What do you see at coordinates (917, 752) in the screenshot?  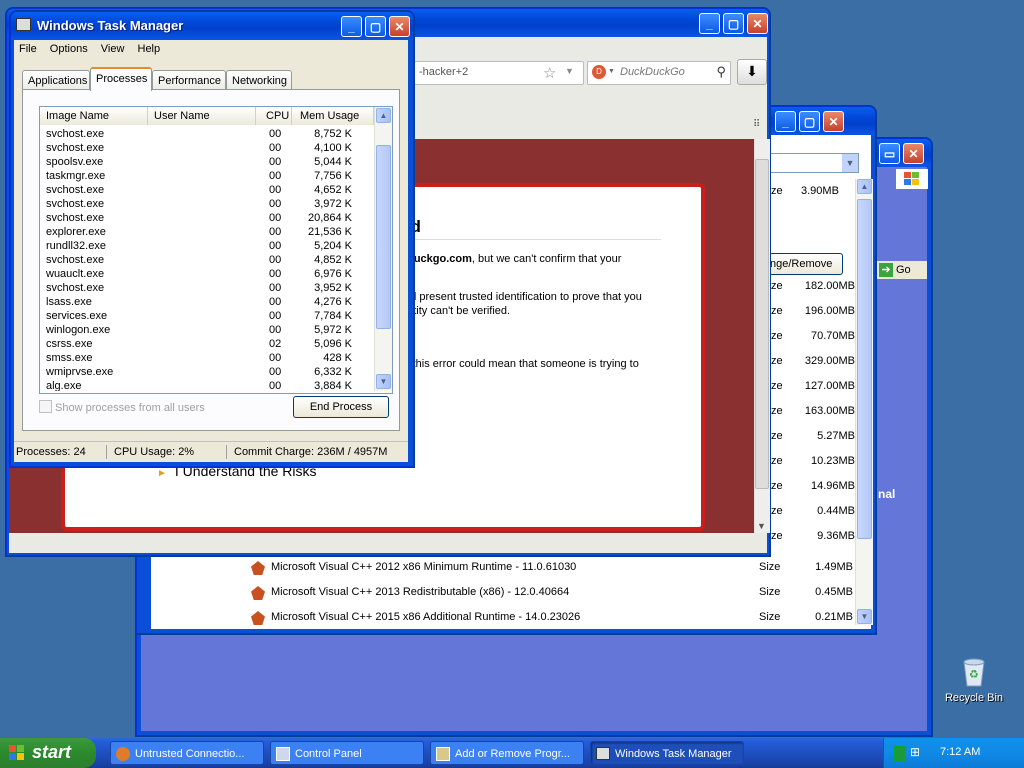 I see `network-icon: ⊞` at bounding box center [917, 752].